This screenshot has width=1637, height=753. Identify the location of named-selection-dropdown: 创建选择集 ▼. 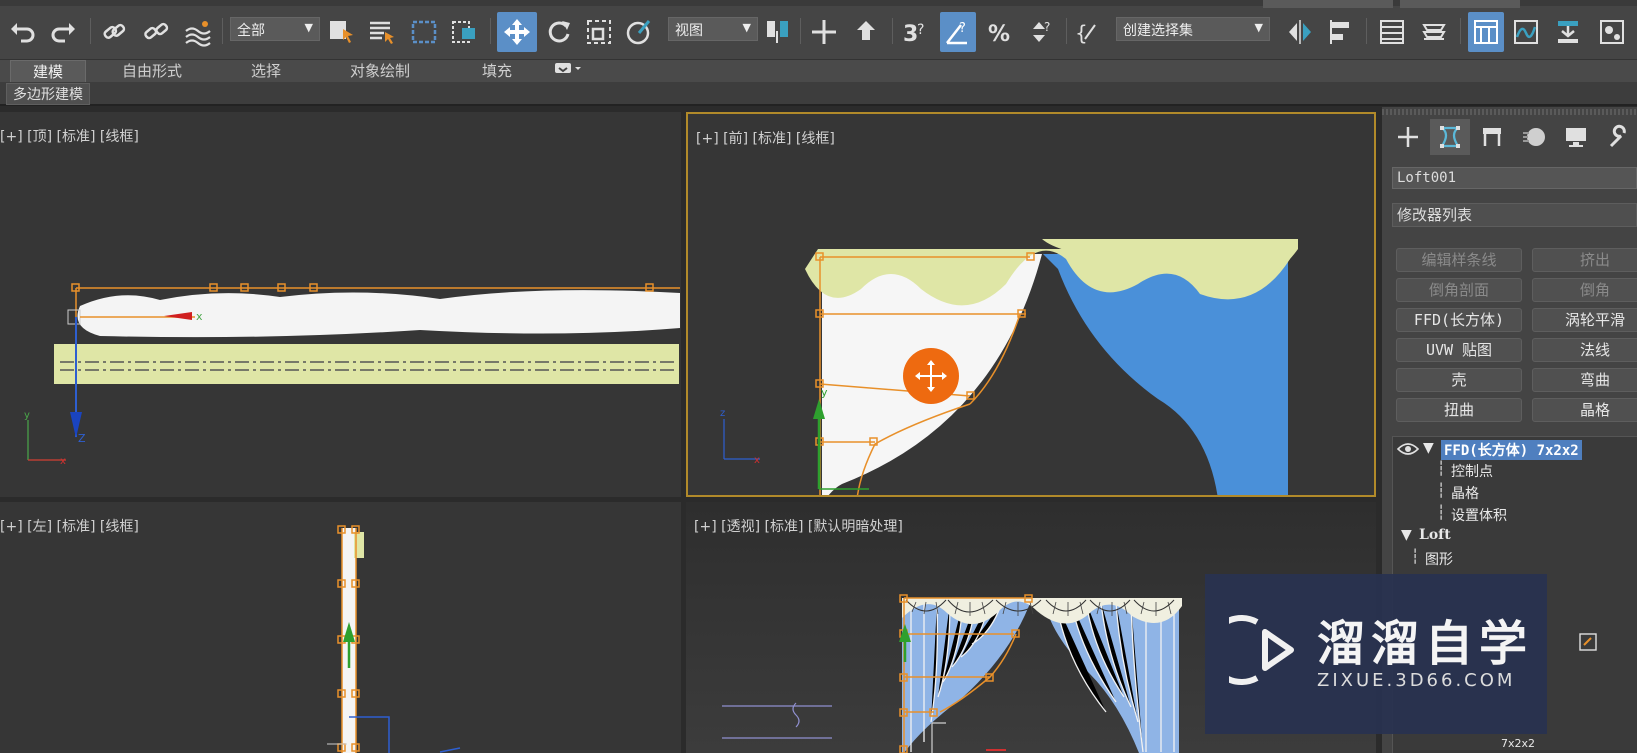
(1193, 29).